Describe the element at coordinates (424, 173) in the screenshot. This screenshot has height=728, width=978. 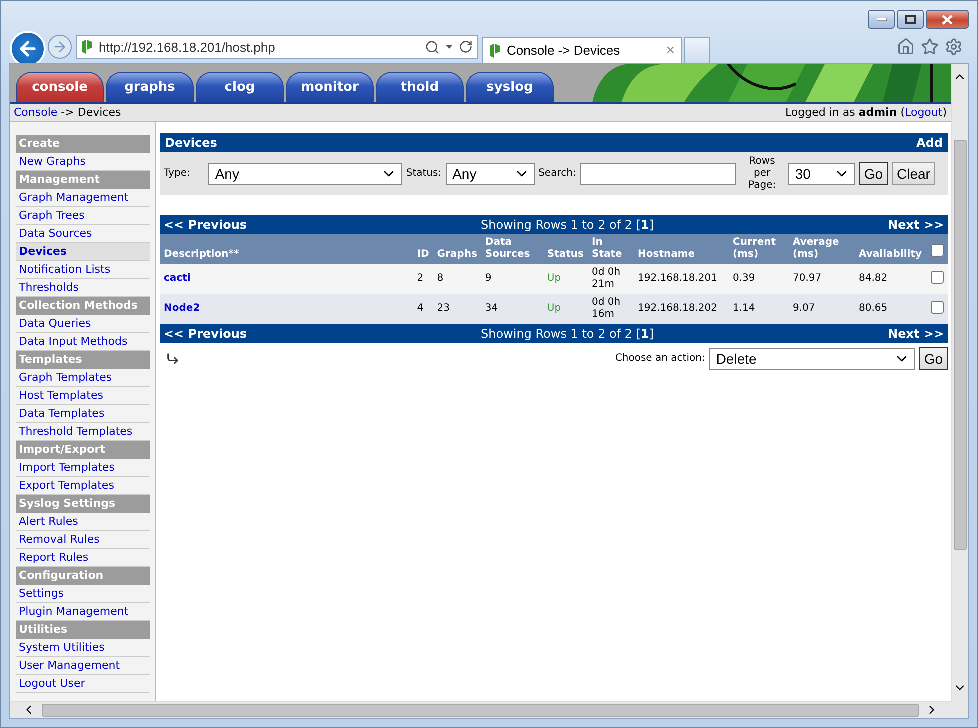
I see `status-label: Status:` at that location.